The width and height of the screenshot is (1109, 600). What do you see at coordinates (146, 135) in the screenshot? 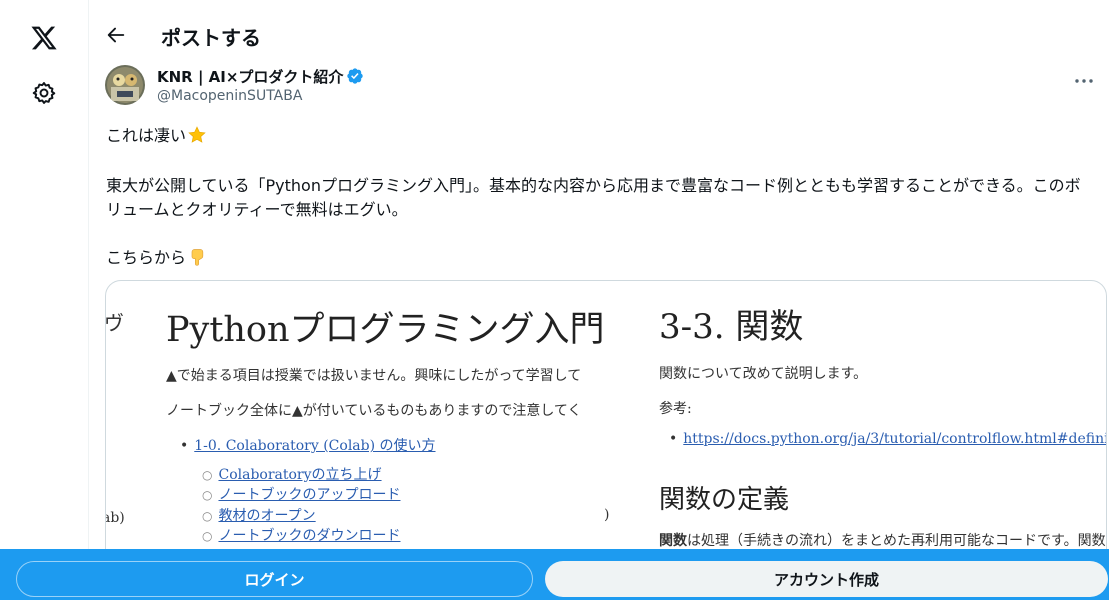
I see `tweet-line-text: これは凄い` at bounding box center [146, 135].